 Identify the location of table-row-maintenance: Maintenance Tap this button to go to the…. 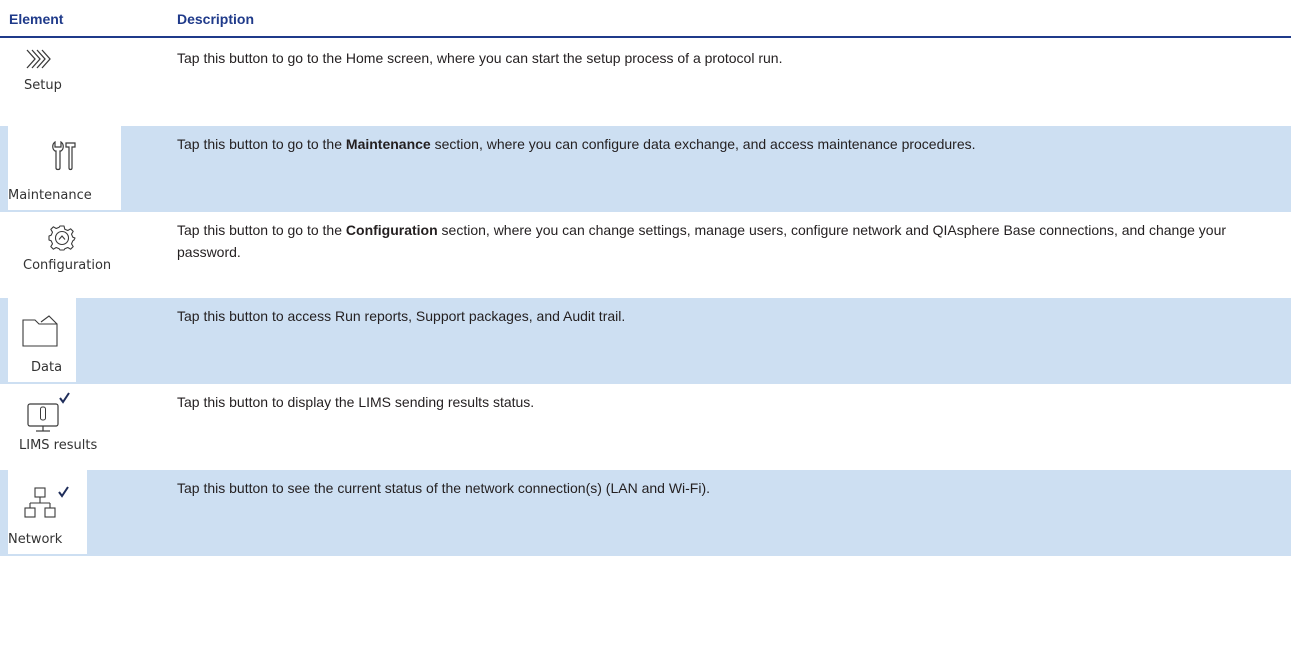
(645, 169).